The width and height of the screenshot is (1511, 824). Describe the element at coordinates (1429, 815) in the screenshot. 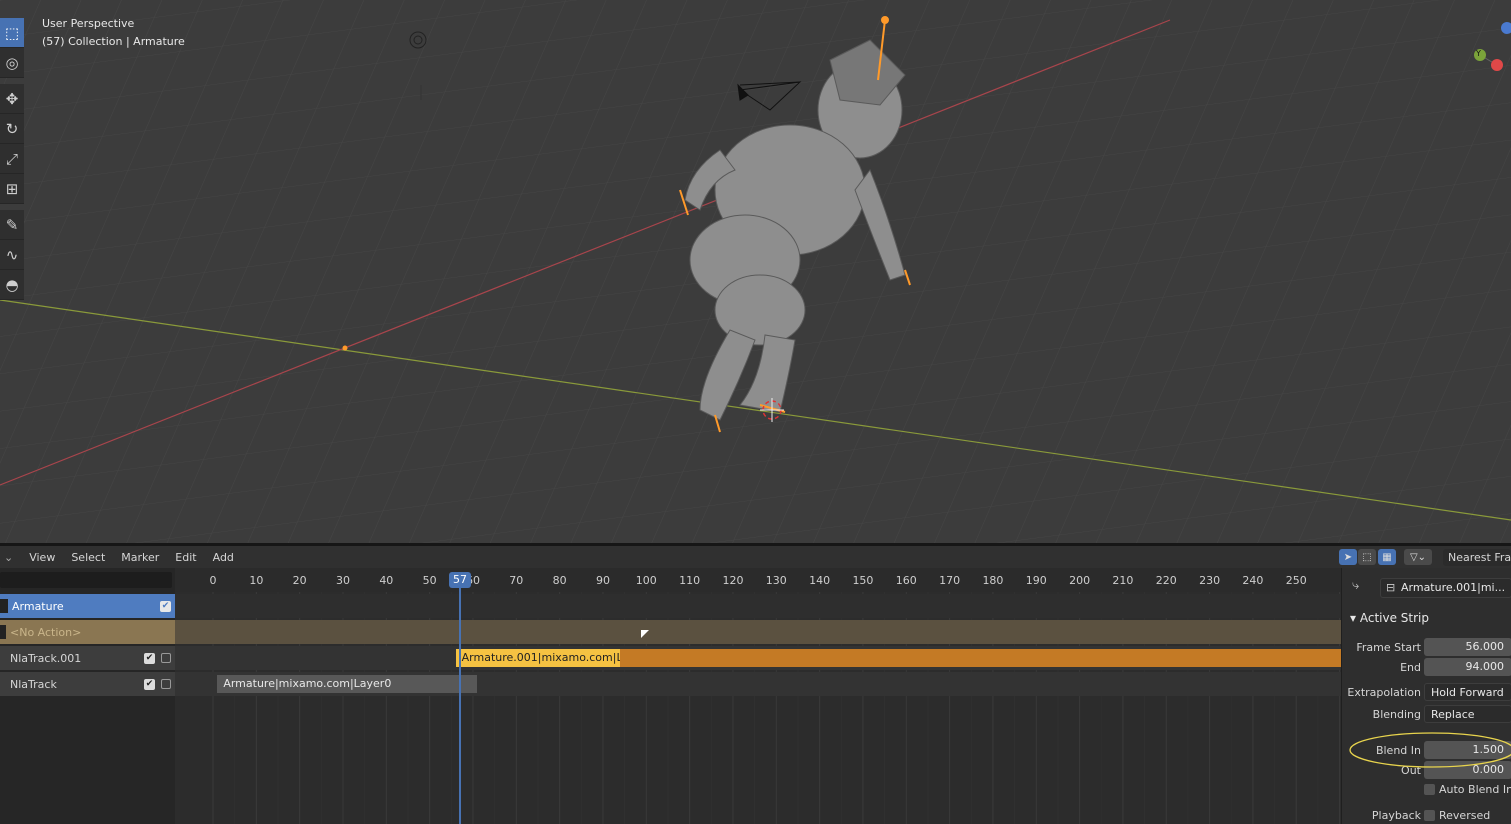

I see `reversed-checkbox` at that location.